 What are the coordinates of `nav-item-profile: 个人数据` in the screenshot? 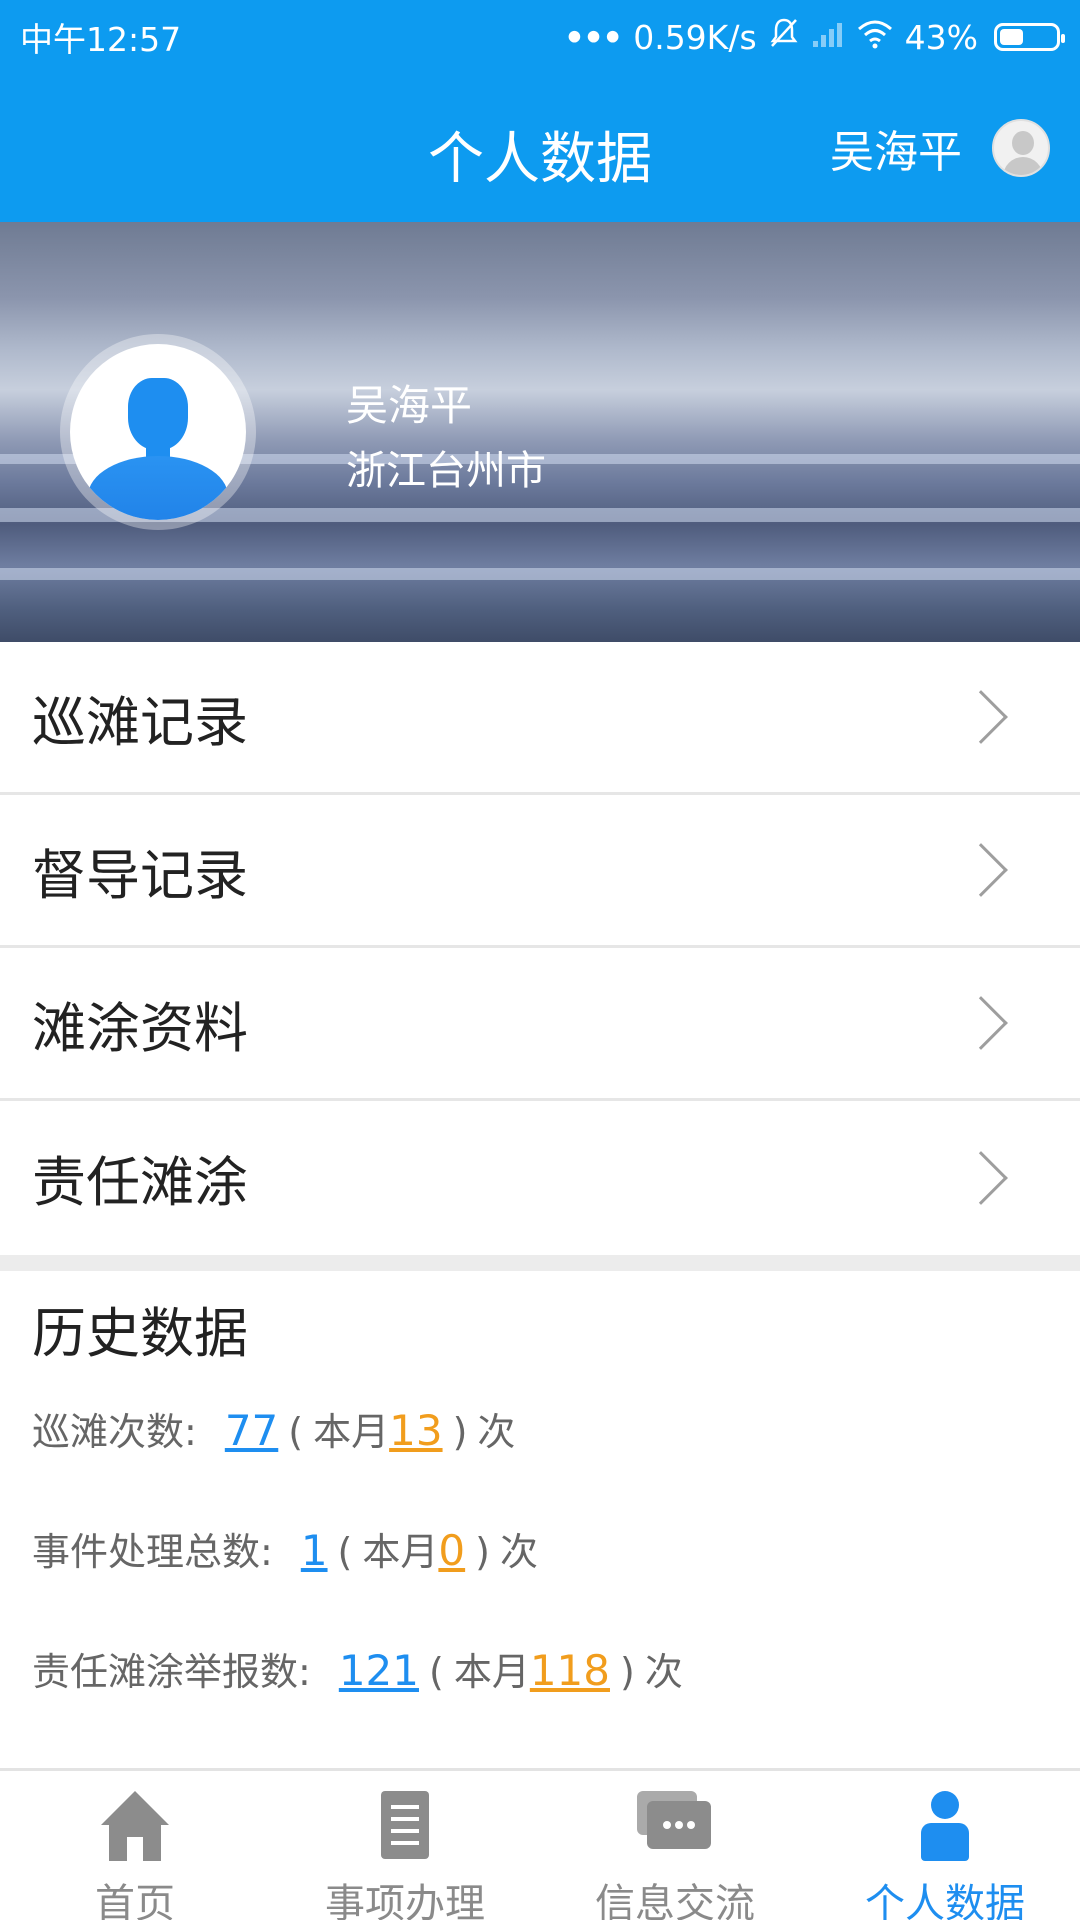 It's located at (945, 1845).